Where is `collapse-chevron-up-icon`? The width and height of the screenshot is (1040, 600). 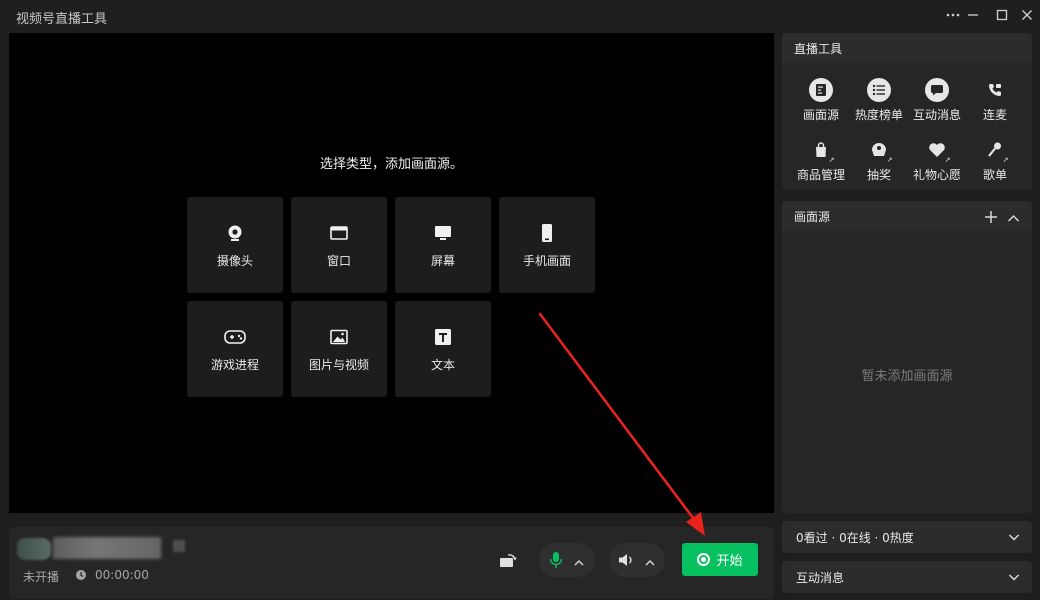
collapse-chevron-up-icon is located at coordinates (1013, 216).